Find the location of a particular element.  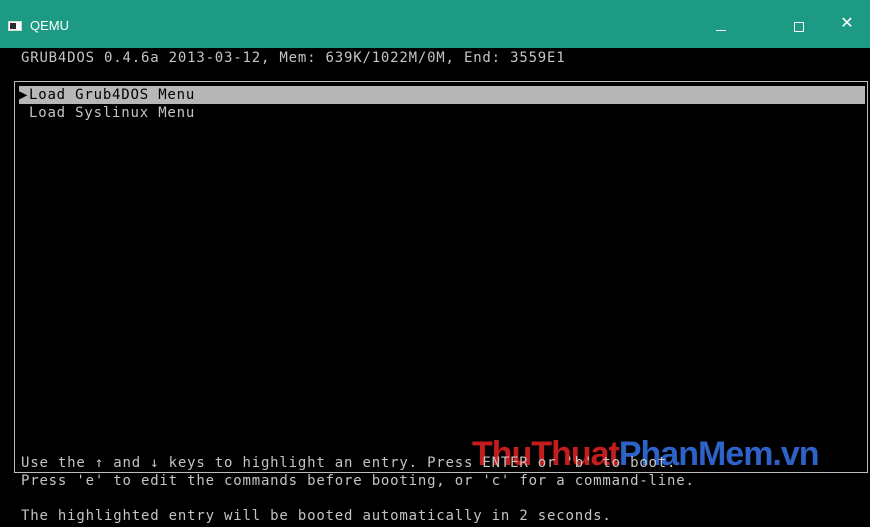

title-bar: QEMU ✕ is located at coordinates (435, 24).